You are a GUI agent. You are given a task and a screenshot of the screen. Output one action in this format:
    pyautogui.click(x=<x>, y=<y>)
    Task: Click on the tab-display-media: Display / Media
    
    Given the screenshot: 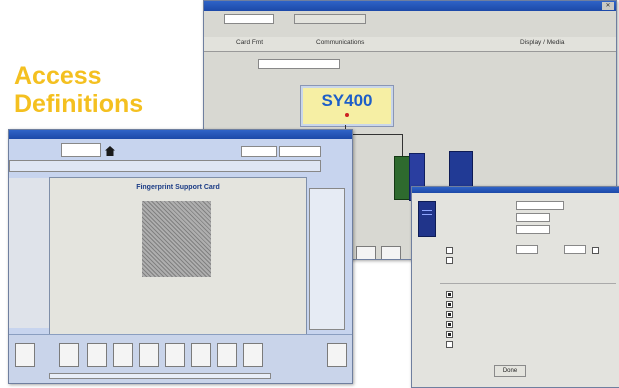 What is the action you would take?
    pyautogui.click(x=542, y=42)
    